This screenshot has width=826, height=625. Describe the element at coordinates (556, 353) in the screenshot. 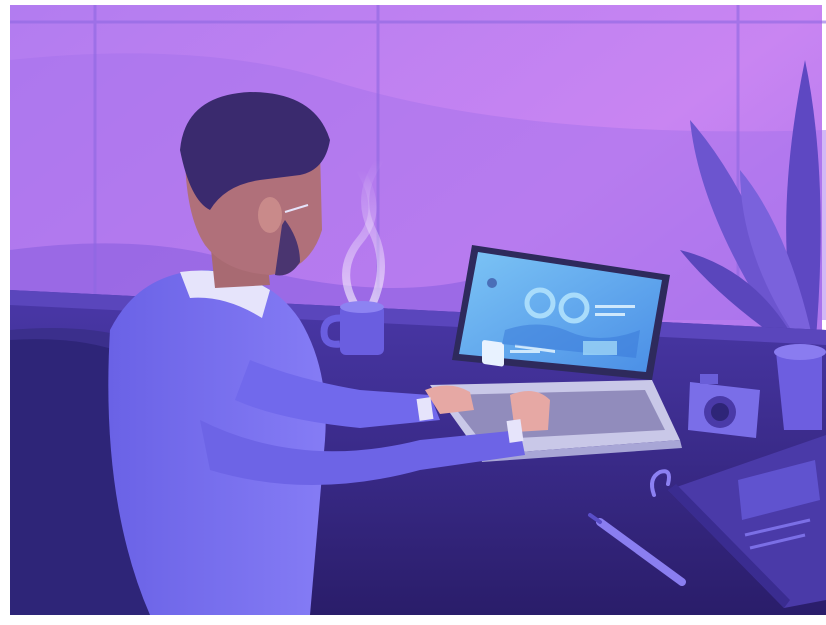

I see `laptop` at that location.